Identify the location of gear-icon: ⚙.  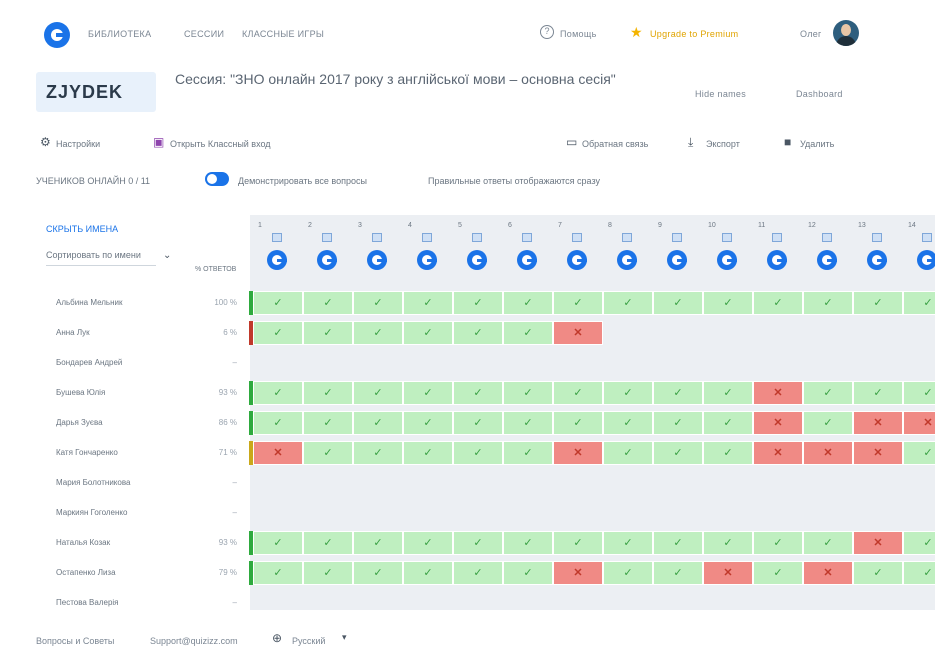
(45, 142).